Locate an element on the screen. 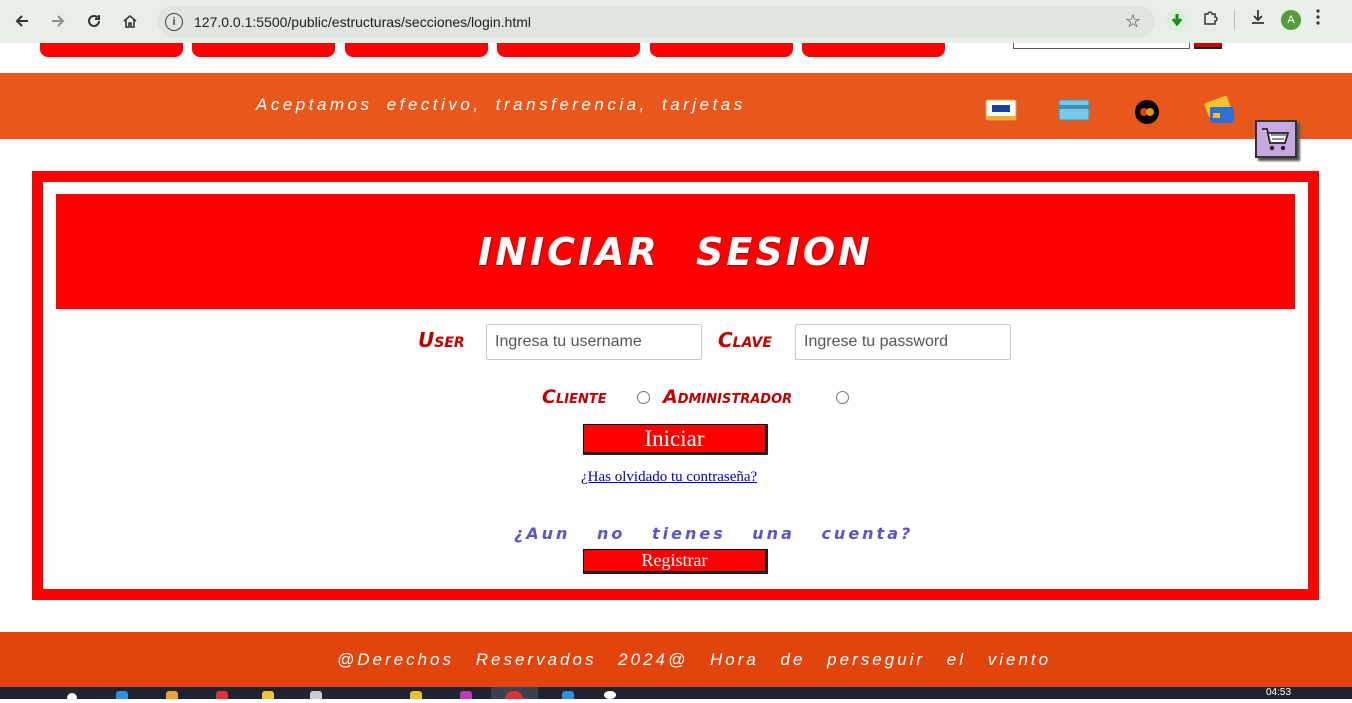  taskbar-active-app is located at coordinates (514, 693).